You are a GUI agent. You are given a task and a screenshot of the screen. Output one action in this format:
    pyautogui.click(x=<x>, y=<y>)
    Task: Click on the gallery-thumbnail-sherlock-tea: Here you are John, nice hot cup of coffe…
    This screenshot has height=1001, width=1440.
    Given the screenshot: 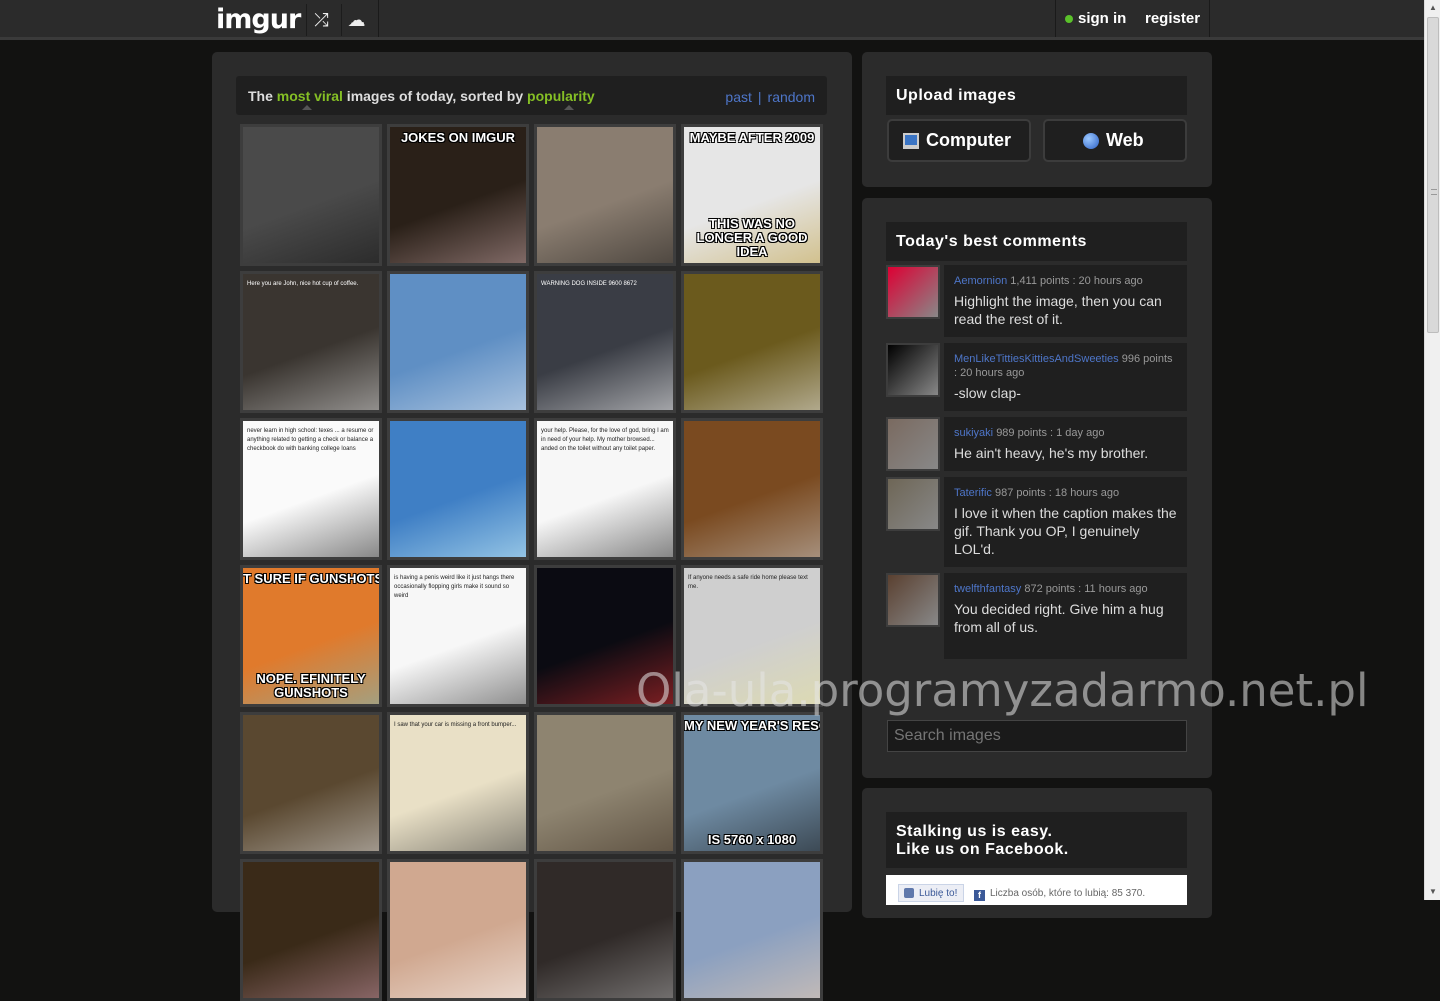 What is the action you would take?
    pyautogui.click(x=311, y=342)
    